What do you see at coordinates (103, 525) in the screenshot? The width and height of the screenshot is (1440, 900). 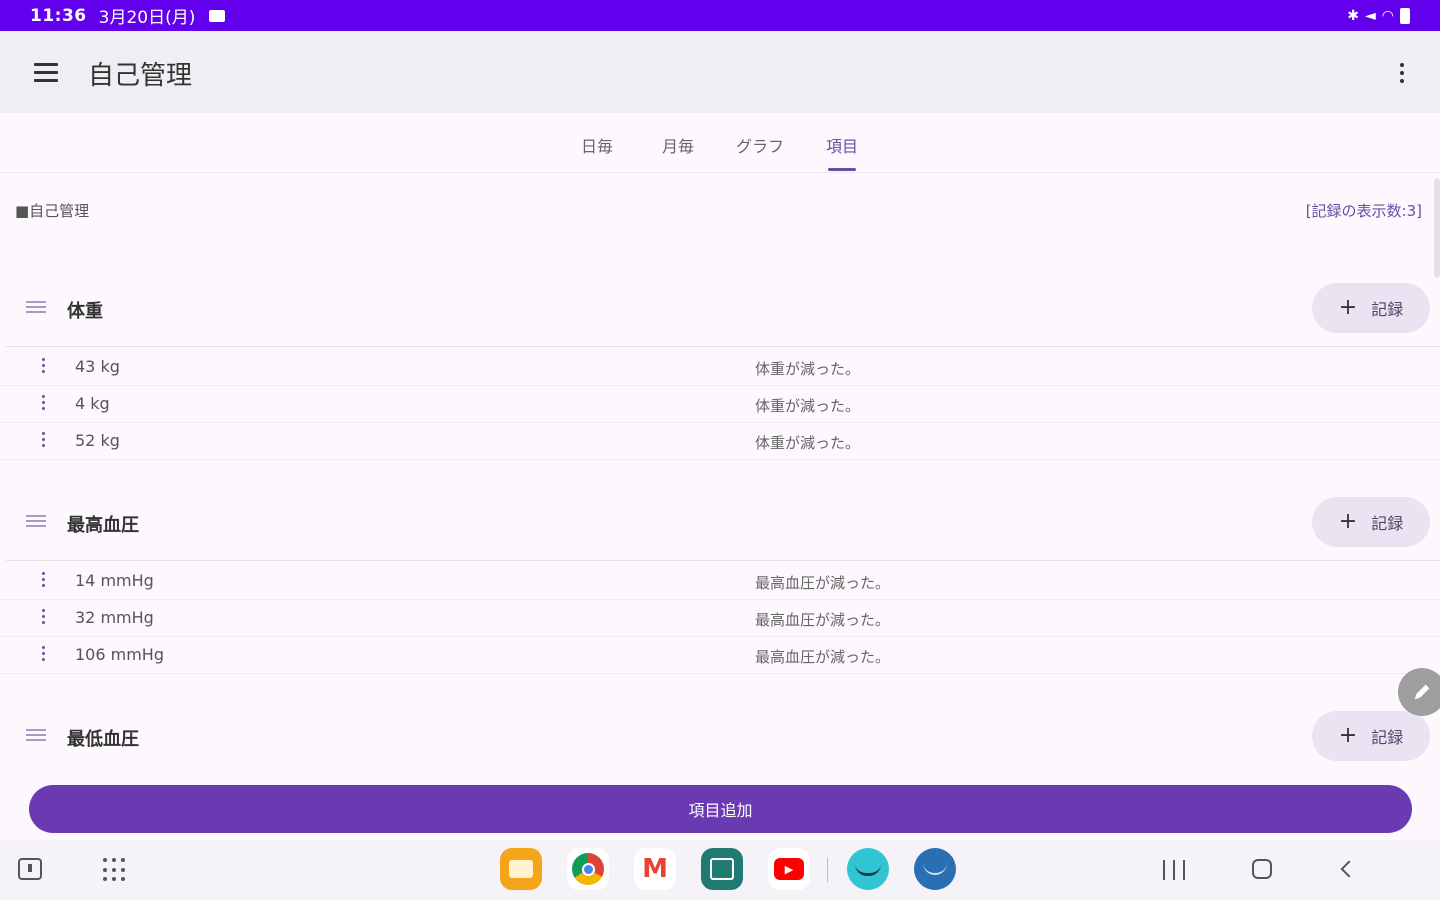 I see `group-title: 最高血圧` at bounding box center [103, 525].